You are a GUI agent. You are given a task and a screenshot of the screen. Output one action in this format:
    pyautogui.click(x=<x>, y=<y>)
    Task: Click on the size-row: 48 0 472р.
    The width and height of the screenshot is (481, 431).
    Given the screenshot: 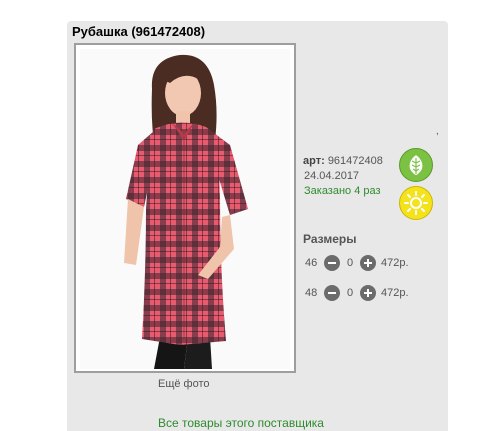 What is the action you would take?
    pyautogui.click(x=357, y=293)
    